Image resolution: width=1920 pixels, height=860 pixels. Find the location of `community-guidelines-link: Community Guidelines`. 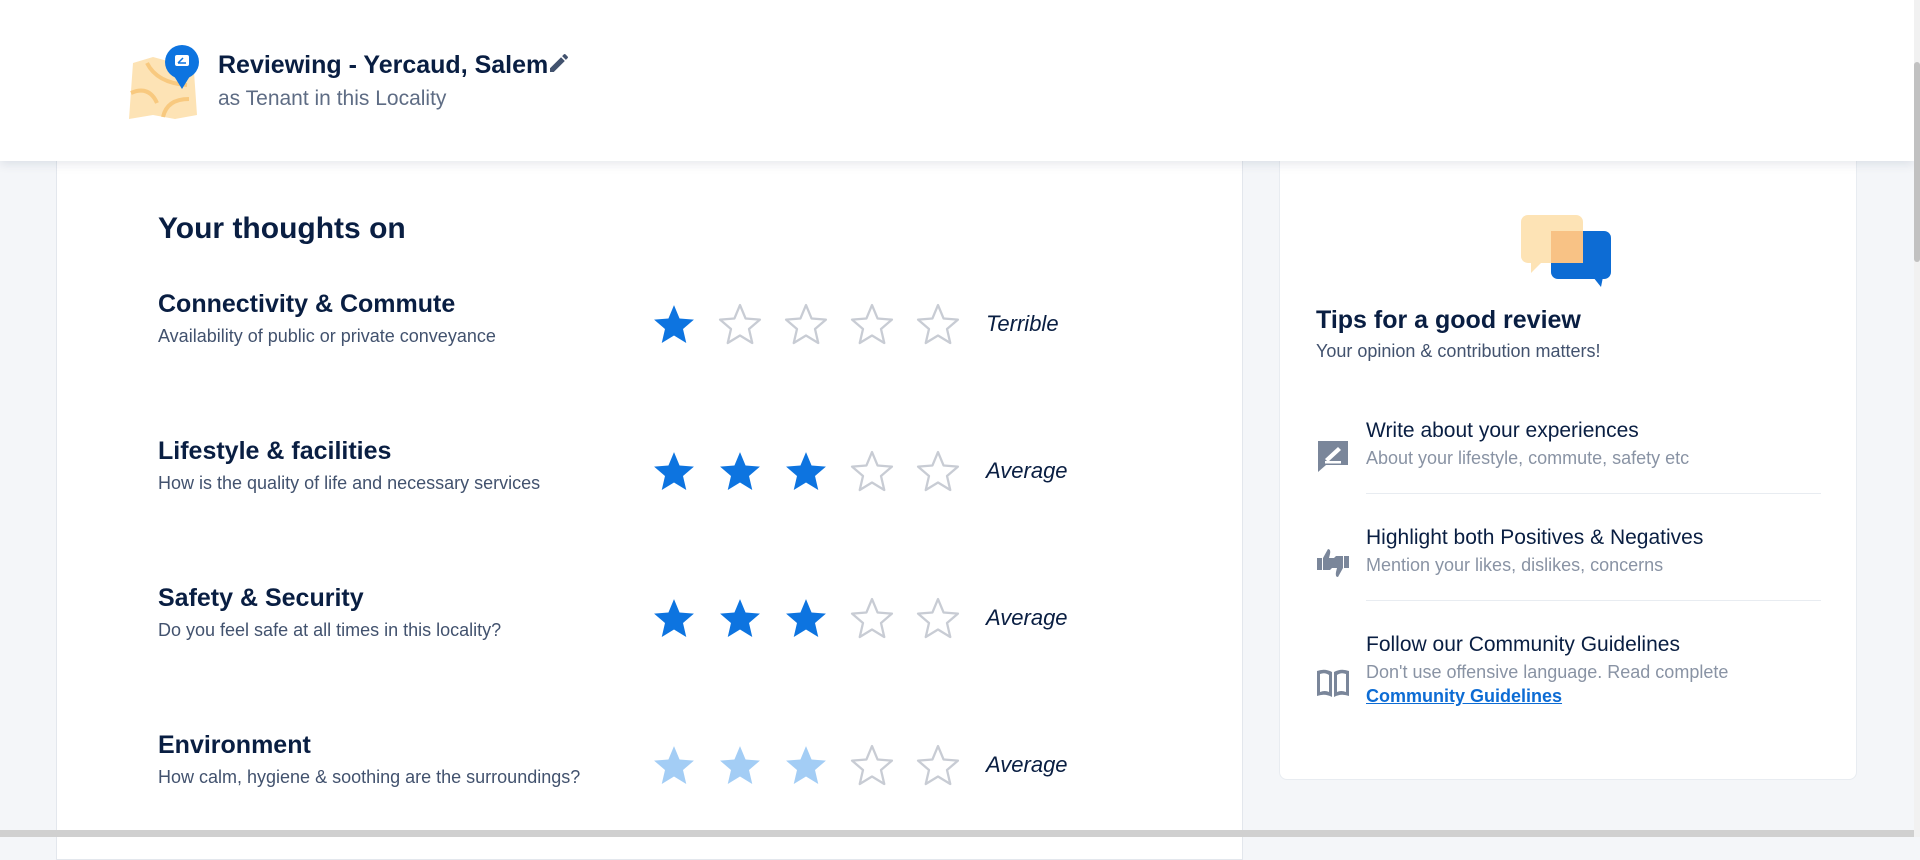

community-guidelines-link: Community Guidelines is located at coordinates (1464, 696).